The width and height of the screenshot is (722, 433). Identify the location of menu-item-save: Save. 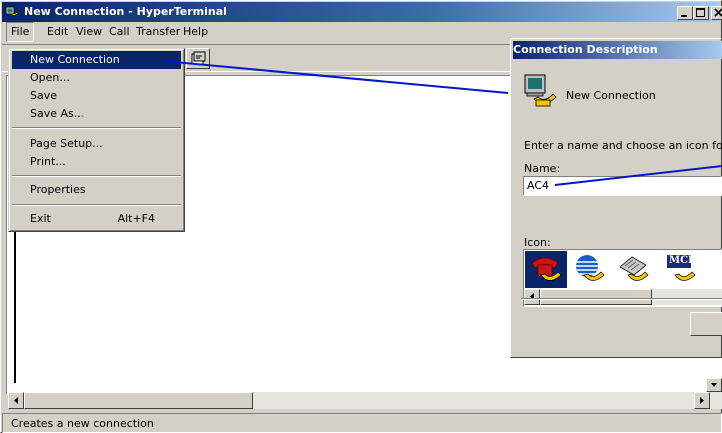
(96, 96).